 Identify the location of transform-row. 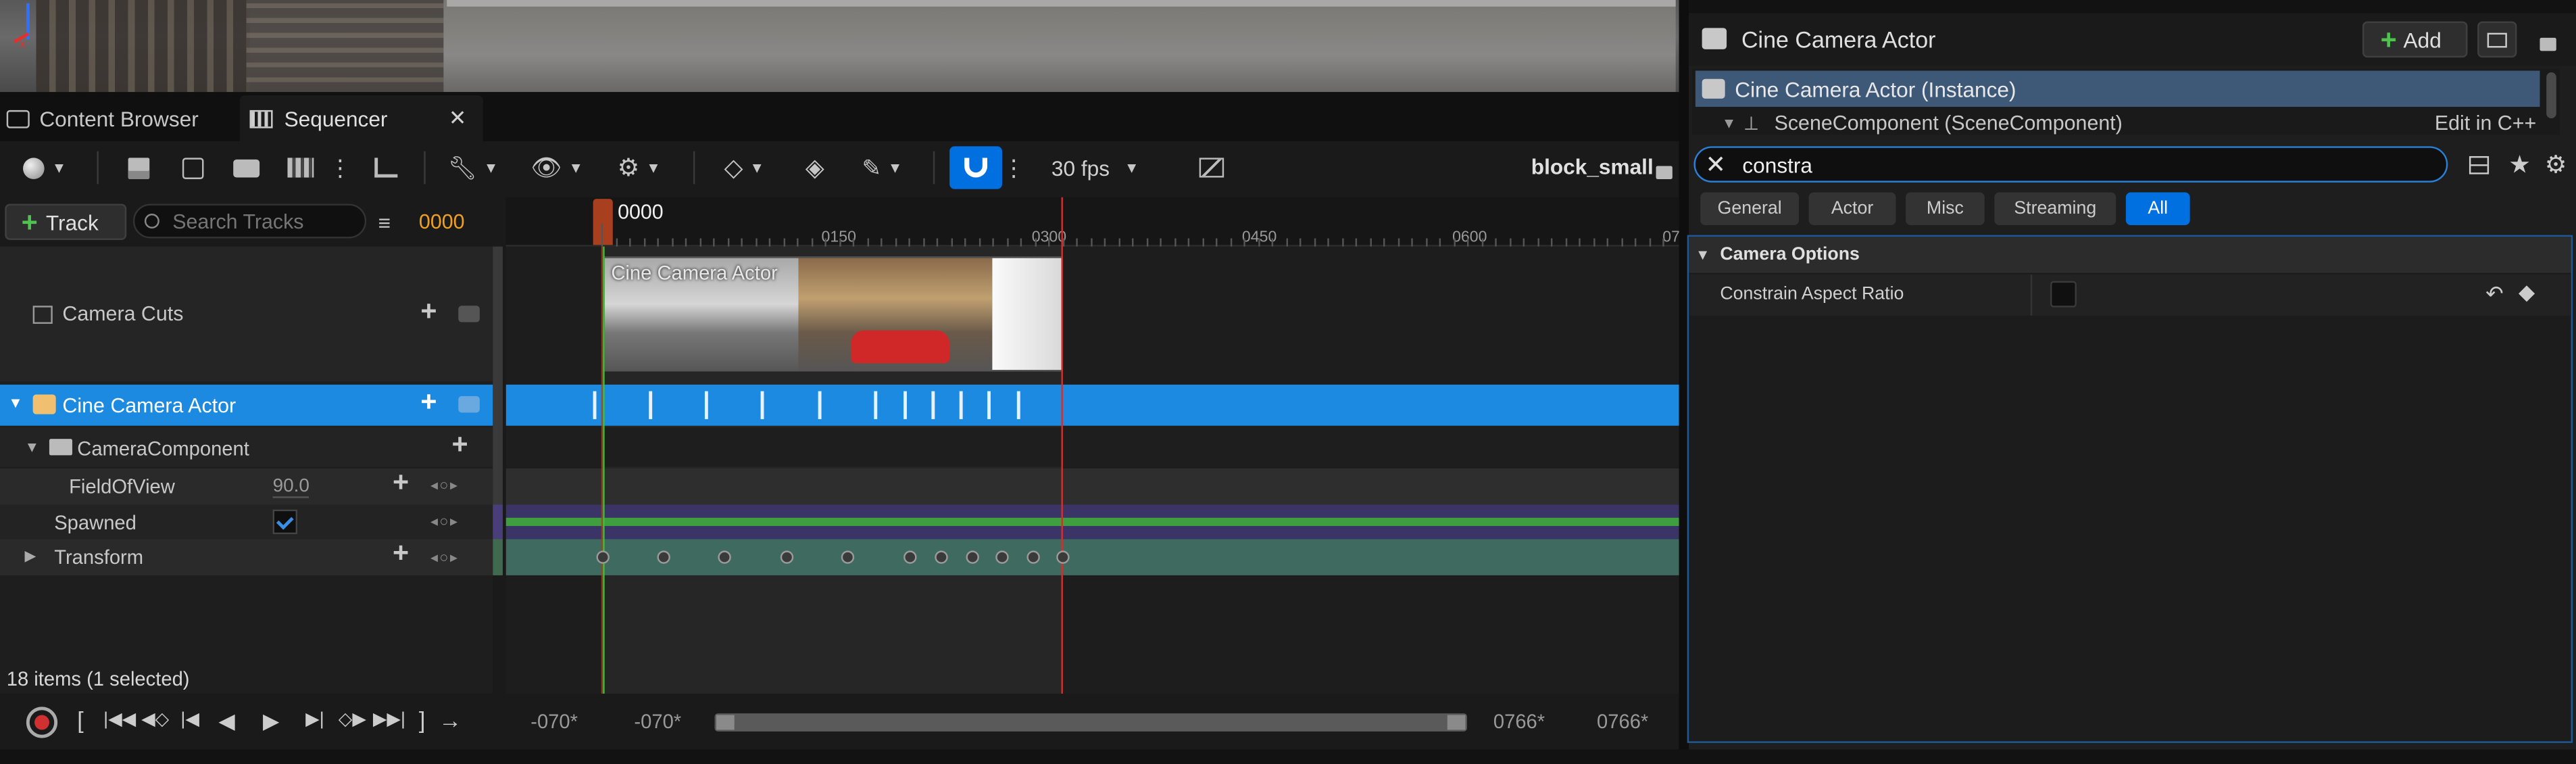
(1092, 557).